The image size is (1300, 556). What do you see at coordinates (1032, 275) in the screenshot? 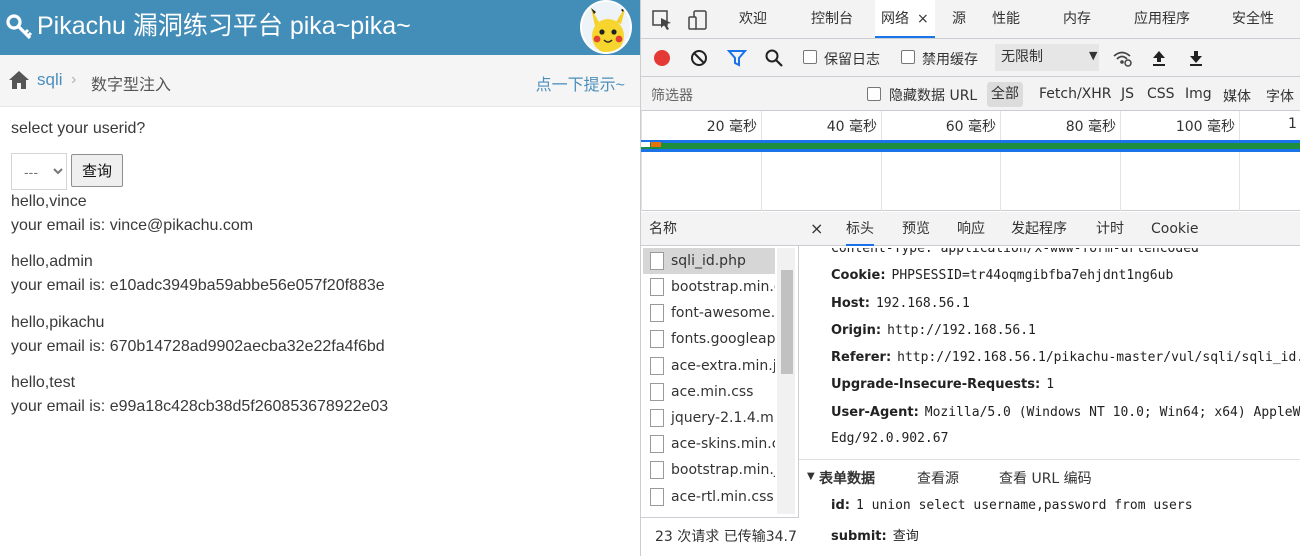
I see `header-value: PHPSESSID=tr44oqmgibfba7ehjdnt1ng6ub` at bounding box center [1032, 275].